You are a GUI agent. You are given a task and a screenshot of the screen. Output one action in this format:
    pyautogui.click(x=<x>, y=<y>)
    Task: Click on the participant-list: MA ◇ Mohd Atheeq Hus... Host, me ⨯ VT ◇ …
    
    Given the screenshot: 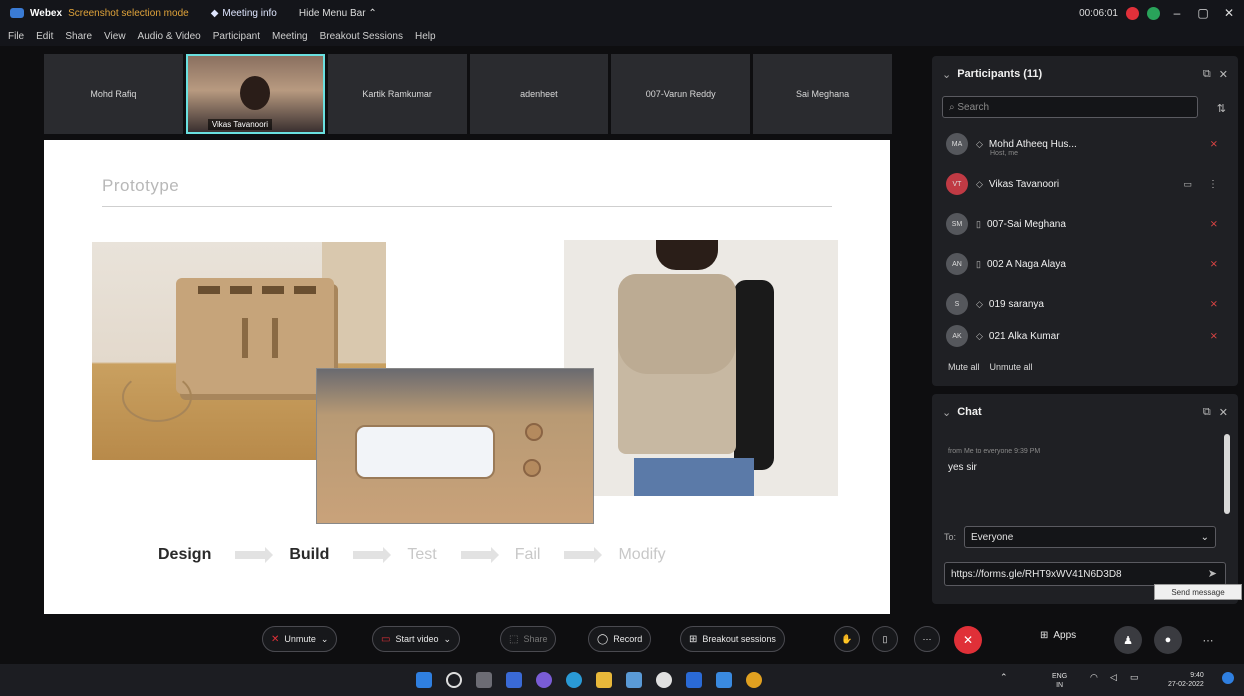 What is the action you would take?
    pyautogui.click(x=1085, y=236)
    